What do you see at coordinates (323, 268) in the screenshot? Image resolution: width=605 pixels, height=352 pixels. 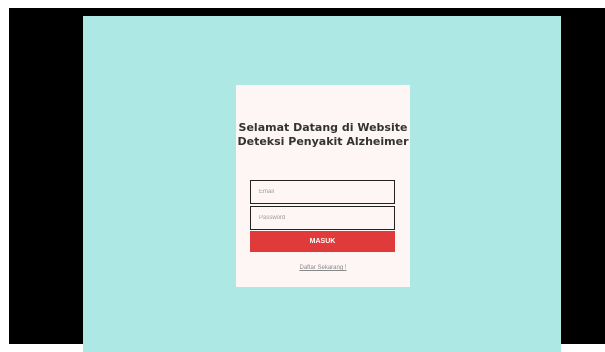 I see `register-link: Daftar Sekarang !` at bounding box center [323, 268].